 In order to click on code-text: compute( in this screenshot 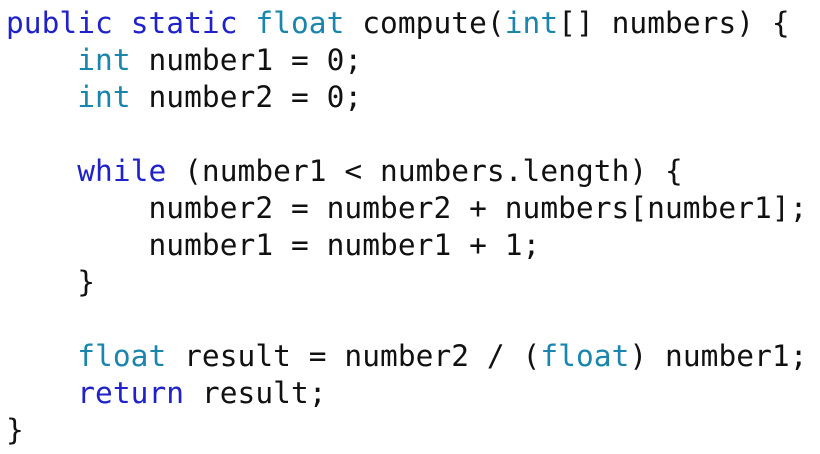, I will do `click(424, 23)`.